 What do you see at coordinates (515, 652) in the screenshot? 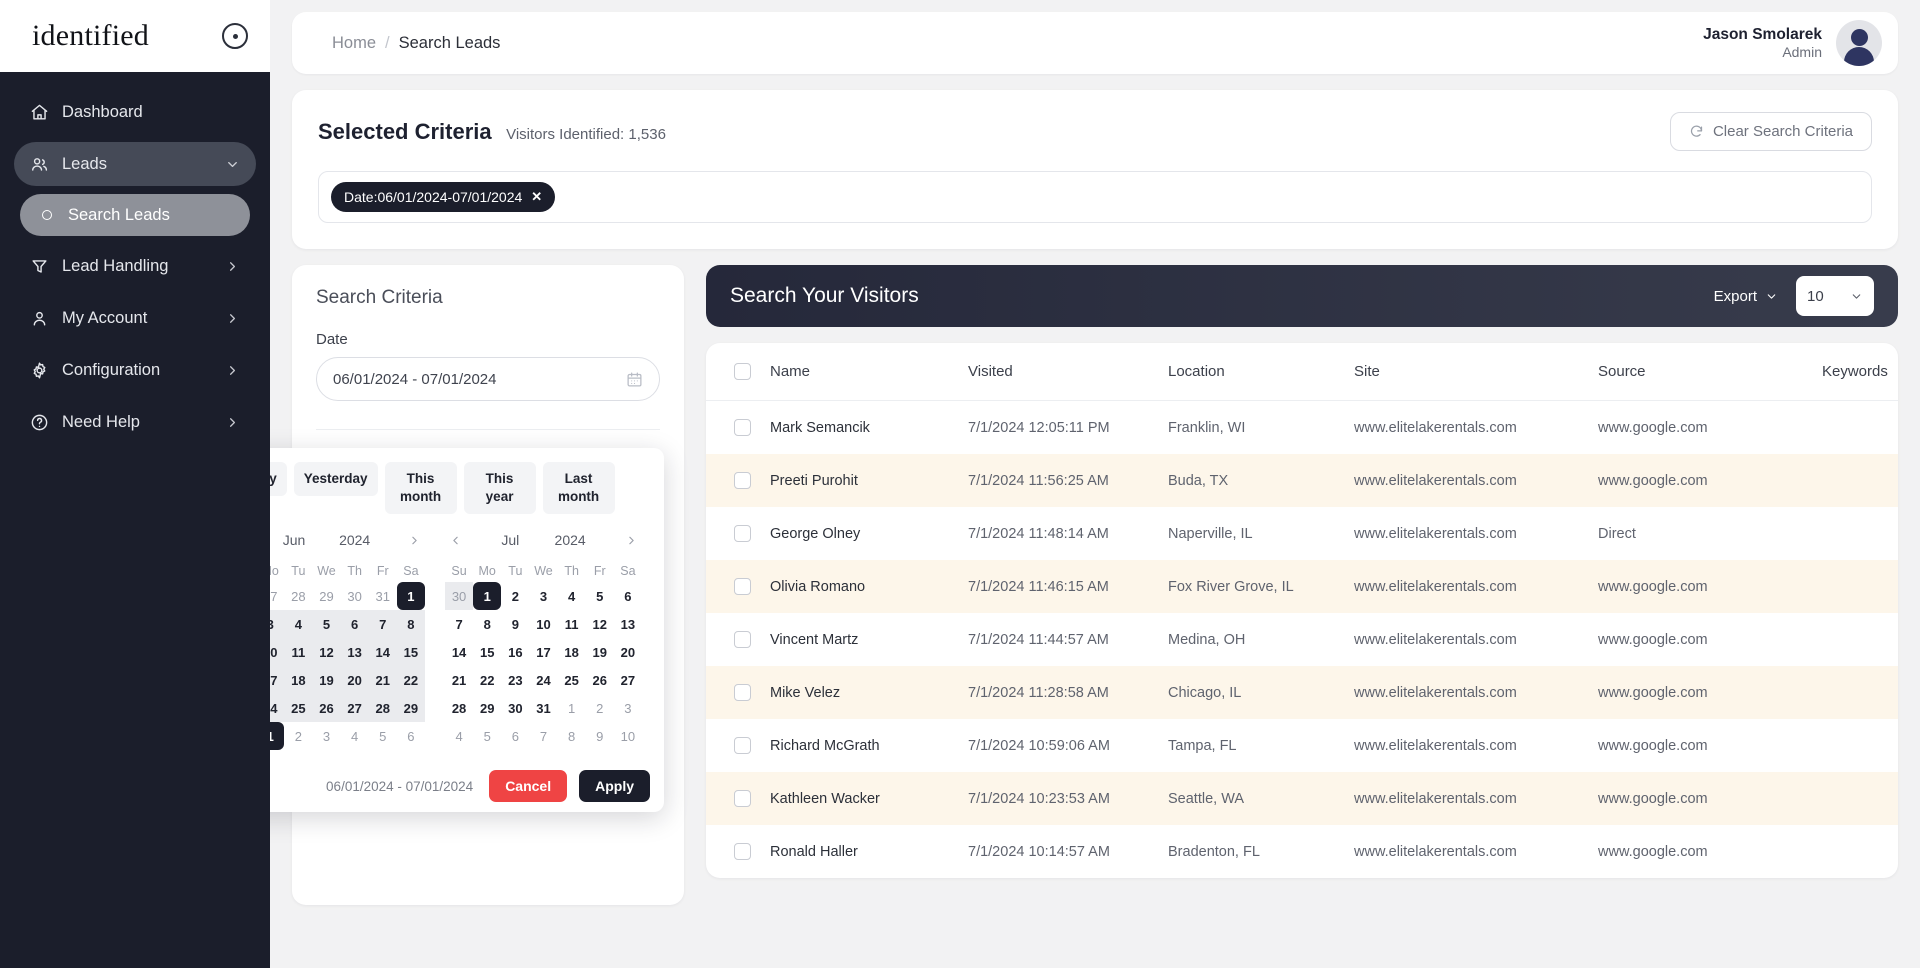
I see `calendar-day: 16` at bounding box center [515, 652].